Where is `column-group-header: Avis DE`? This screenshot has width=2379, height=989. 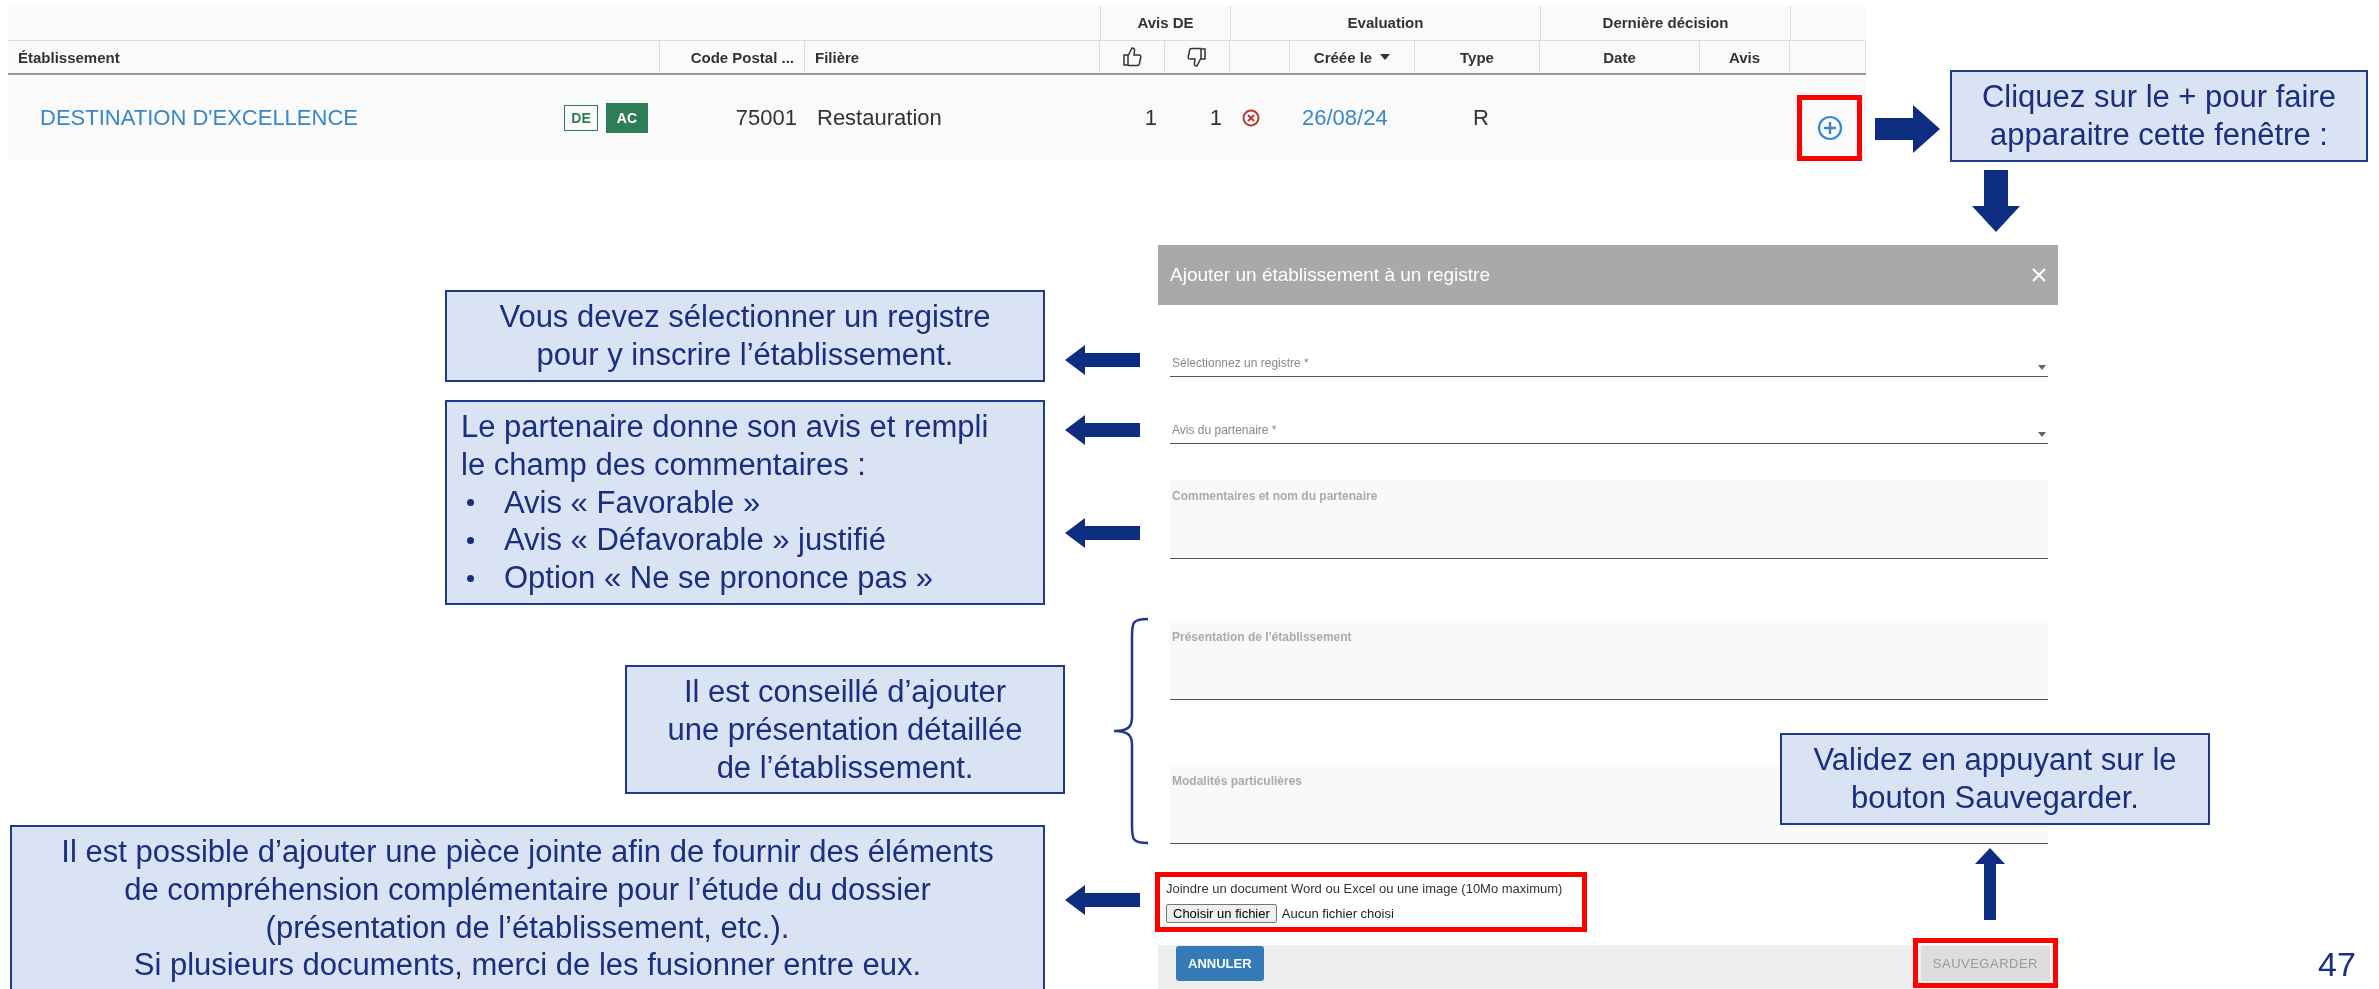 column-group-header: Avis DE is located at coordinates (1165, 22).